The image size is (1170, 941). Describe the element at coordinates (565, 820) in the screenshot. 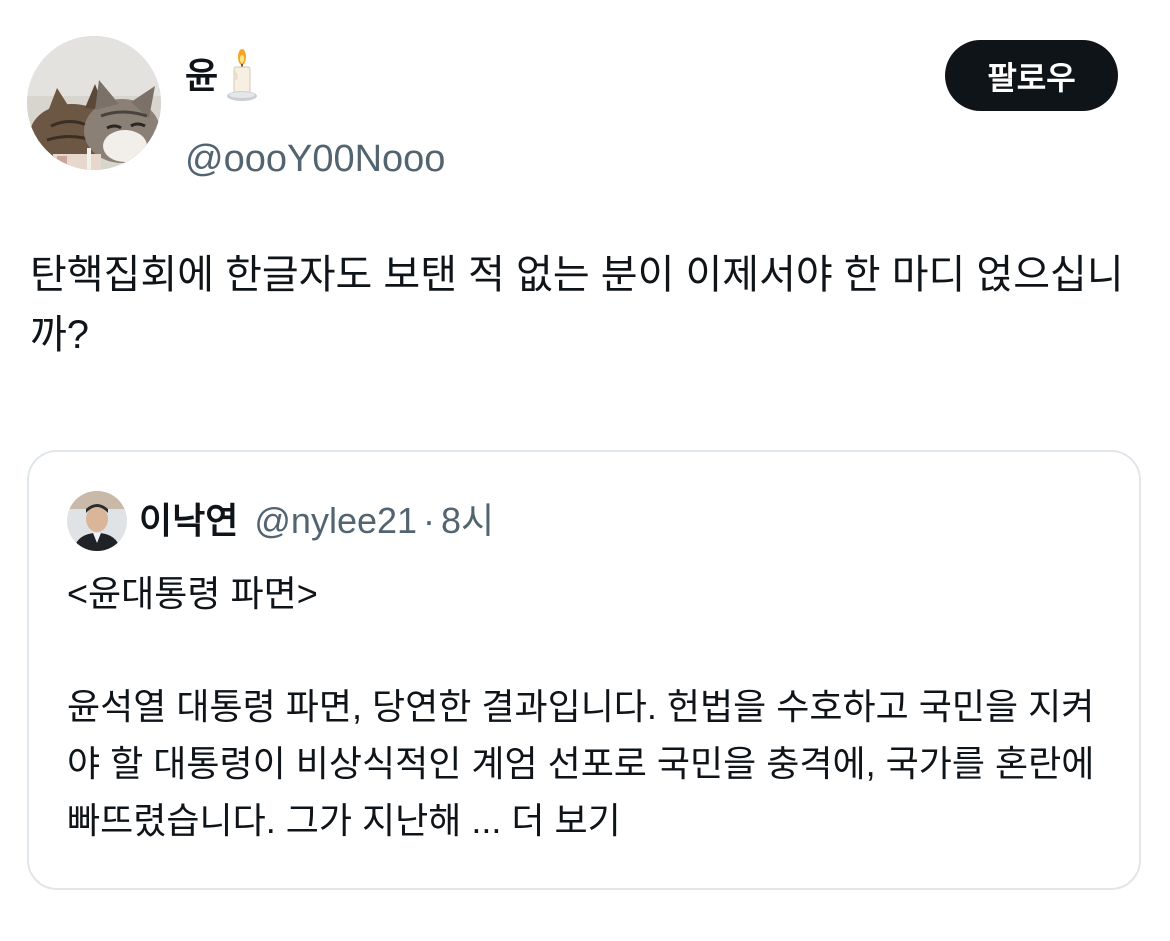

I see `show-more-link: 더 보기` at that location.